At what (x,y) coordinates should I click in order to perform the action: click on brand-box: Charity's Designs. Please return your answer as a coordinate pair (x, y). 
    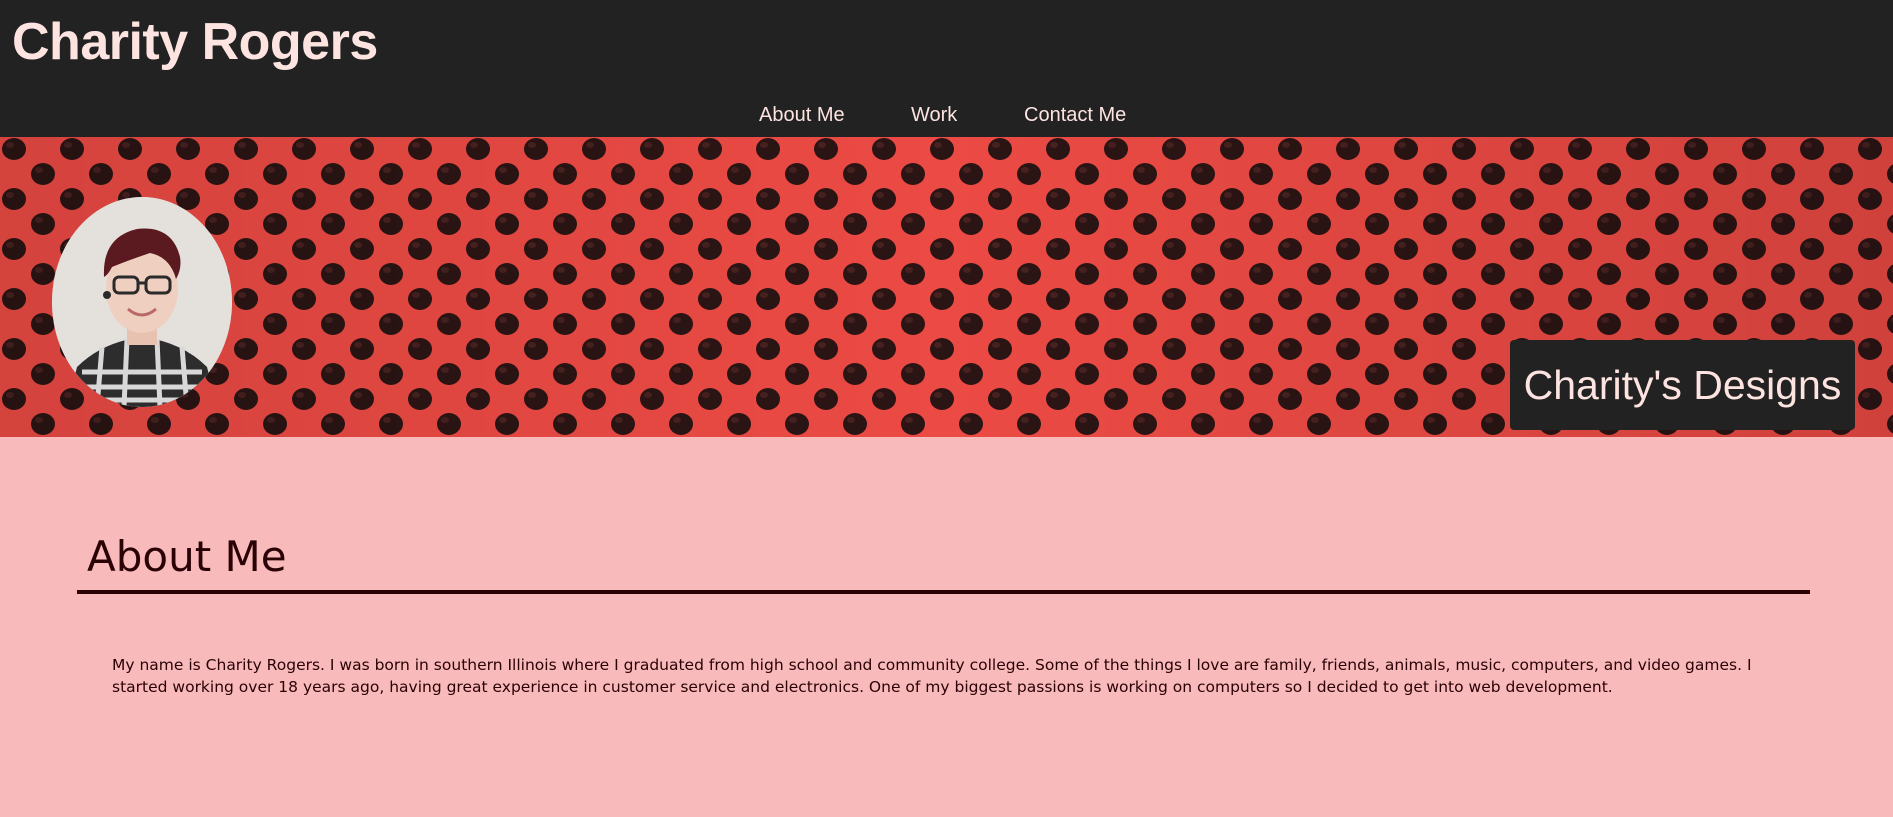
    Looking at the image, I should click on (1682, 385).